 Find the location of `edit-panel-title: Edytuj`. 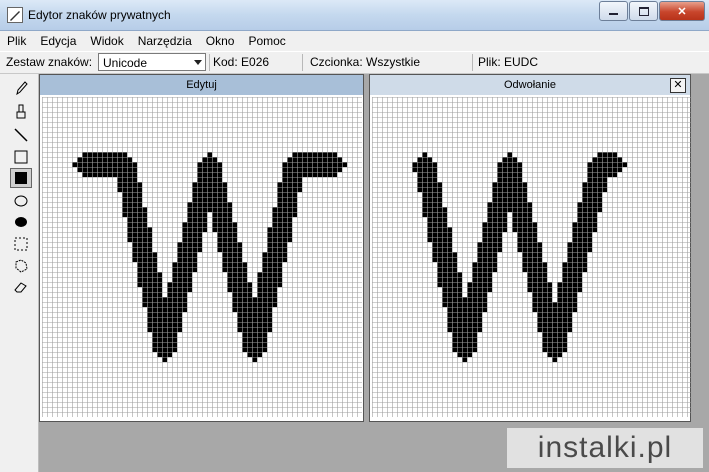

edit-panel-title: Edytuj is located at coordinates (201, 85).